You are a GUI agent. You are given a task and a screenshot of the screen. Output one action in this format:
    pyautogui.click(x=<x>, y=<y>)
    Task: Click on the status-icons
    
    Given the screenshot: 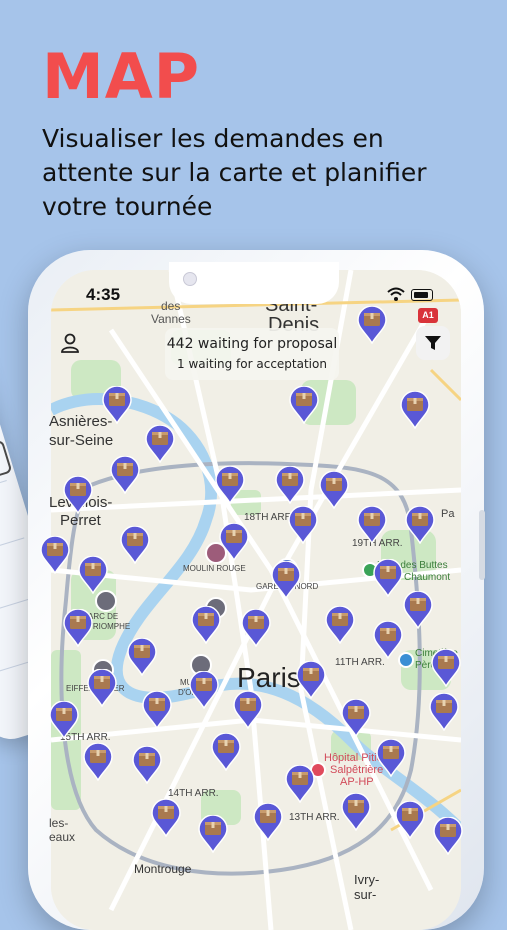 What is the action you would take?
    pyautogui.click(x=412, y=294)
    